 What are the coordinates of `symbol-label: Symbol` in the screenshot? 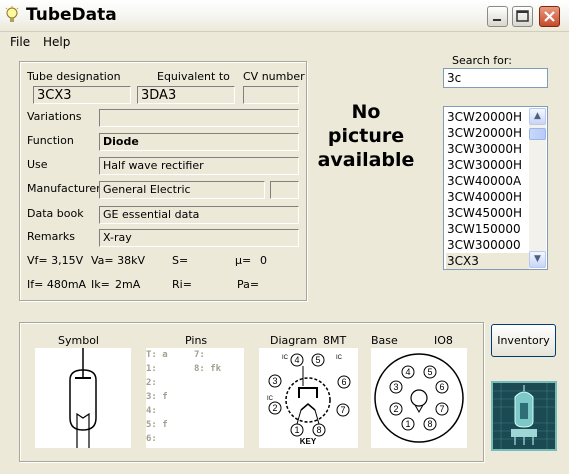 It's located at (78, 340).